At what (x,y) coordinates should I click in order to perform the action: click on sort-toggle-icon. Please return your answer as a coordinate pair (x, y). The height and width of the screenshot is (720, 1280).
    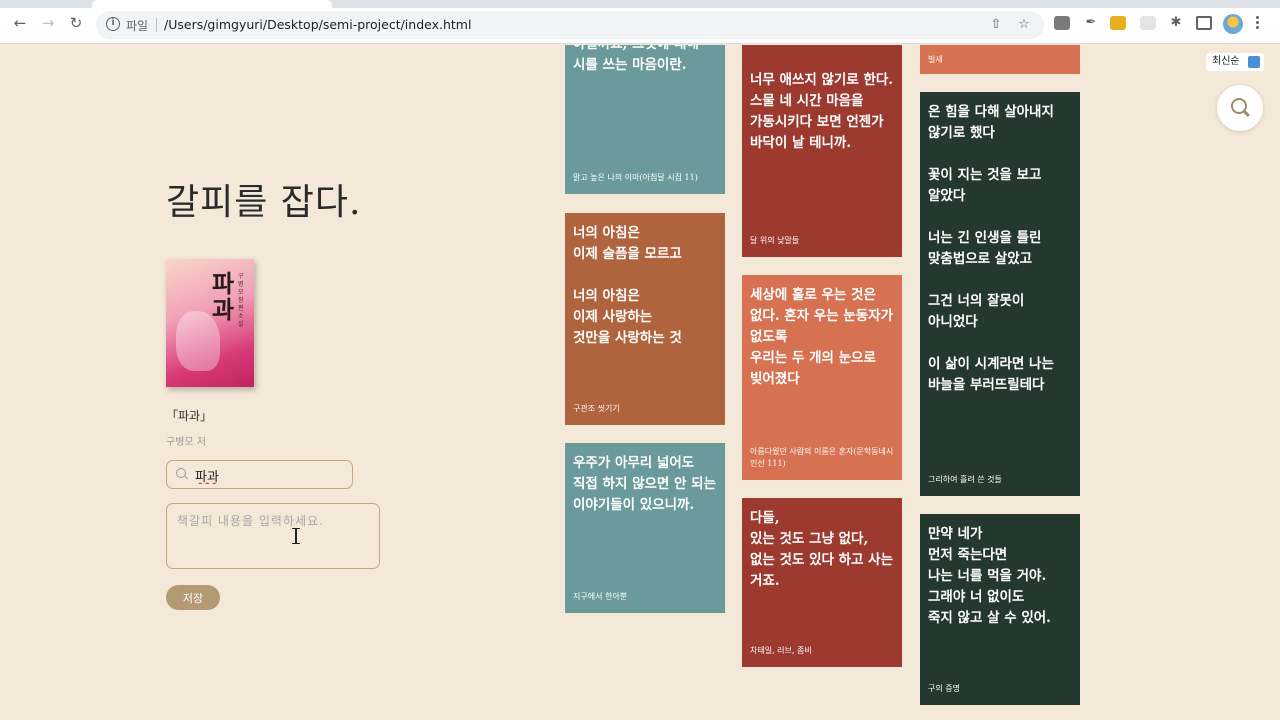
    Looking at the image, I should click on (1254, 62).